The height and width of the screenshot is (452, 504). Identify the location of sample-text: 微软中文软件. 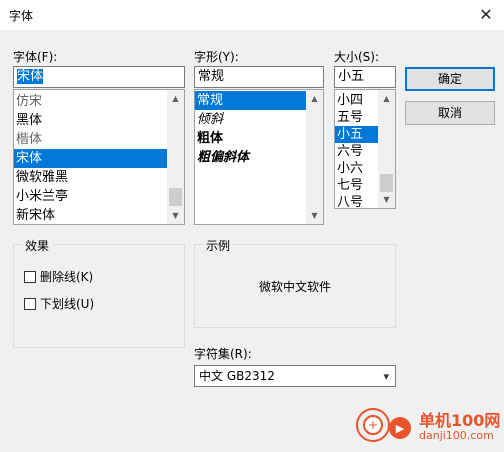
(294, 286).